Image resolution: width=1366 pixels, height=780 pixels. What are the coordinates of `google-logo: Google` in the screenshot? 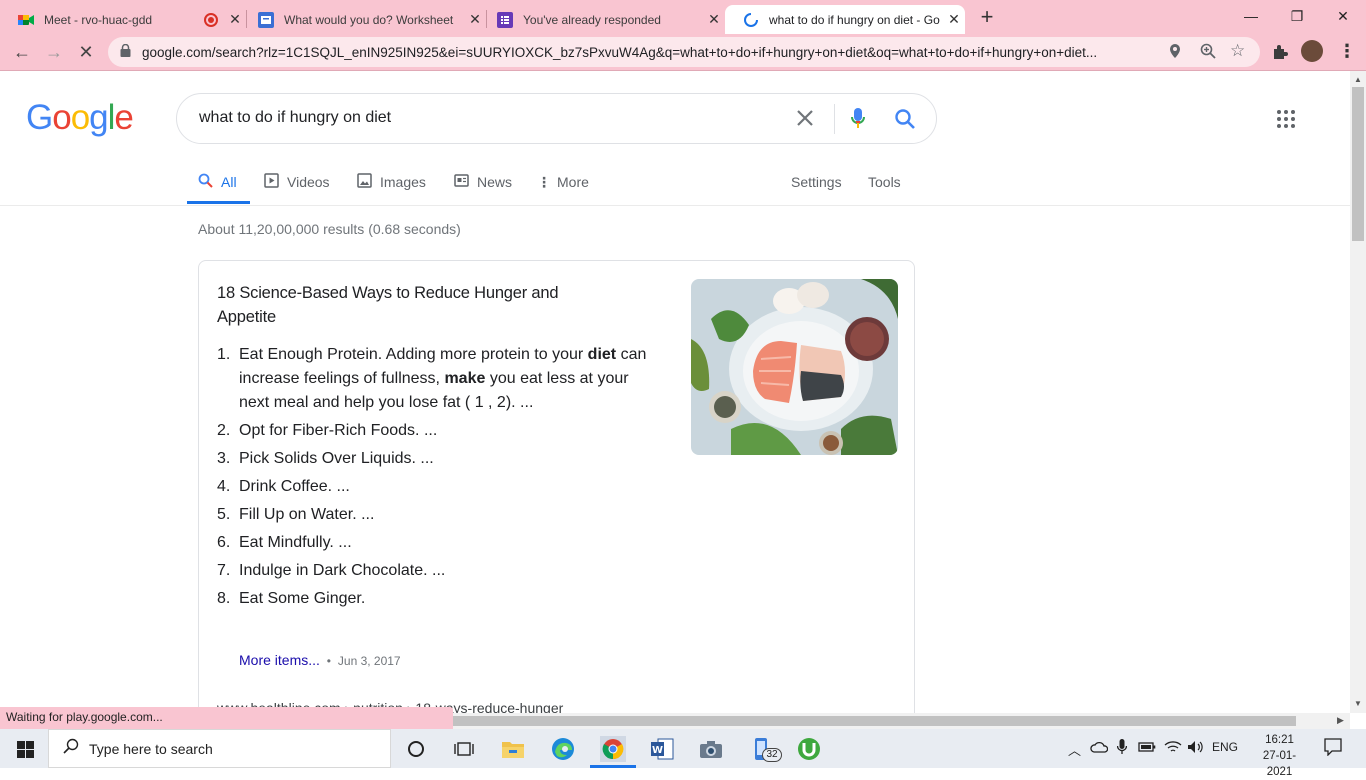 It's located at (80, 118).